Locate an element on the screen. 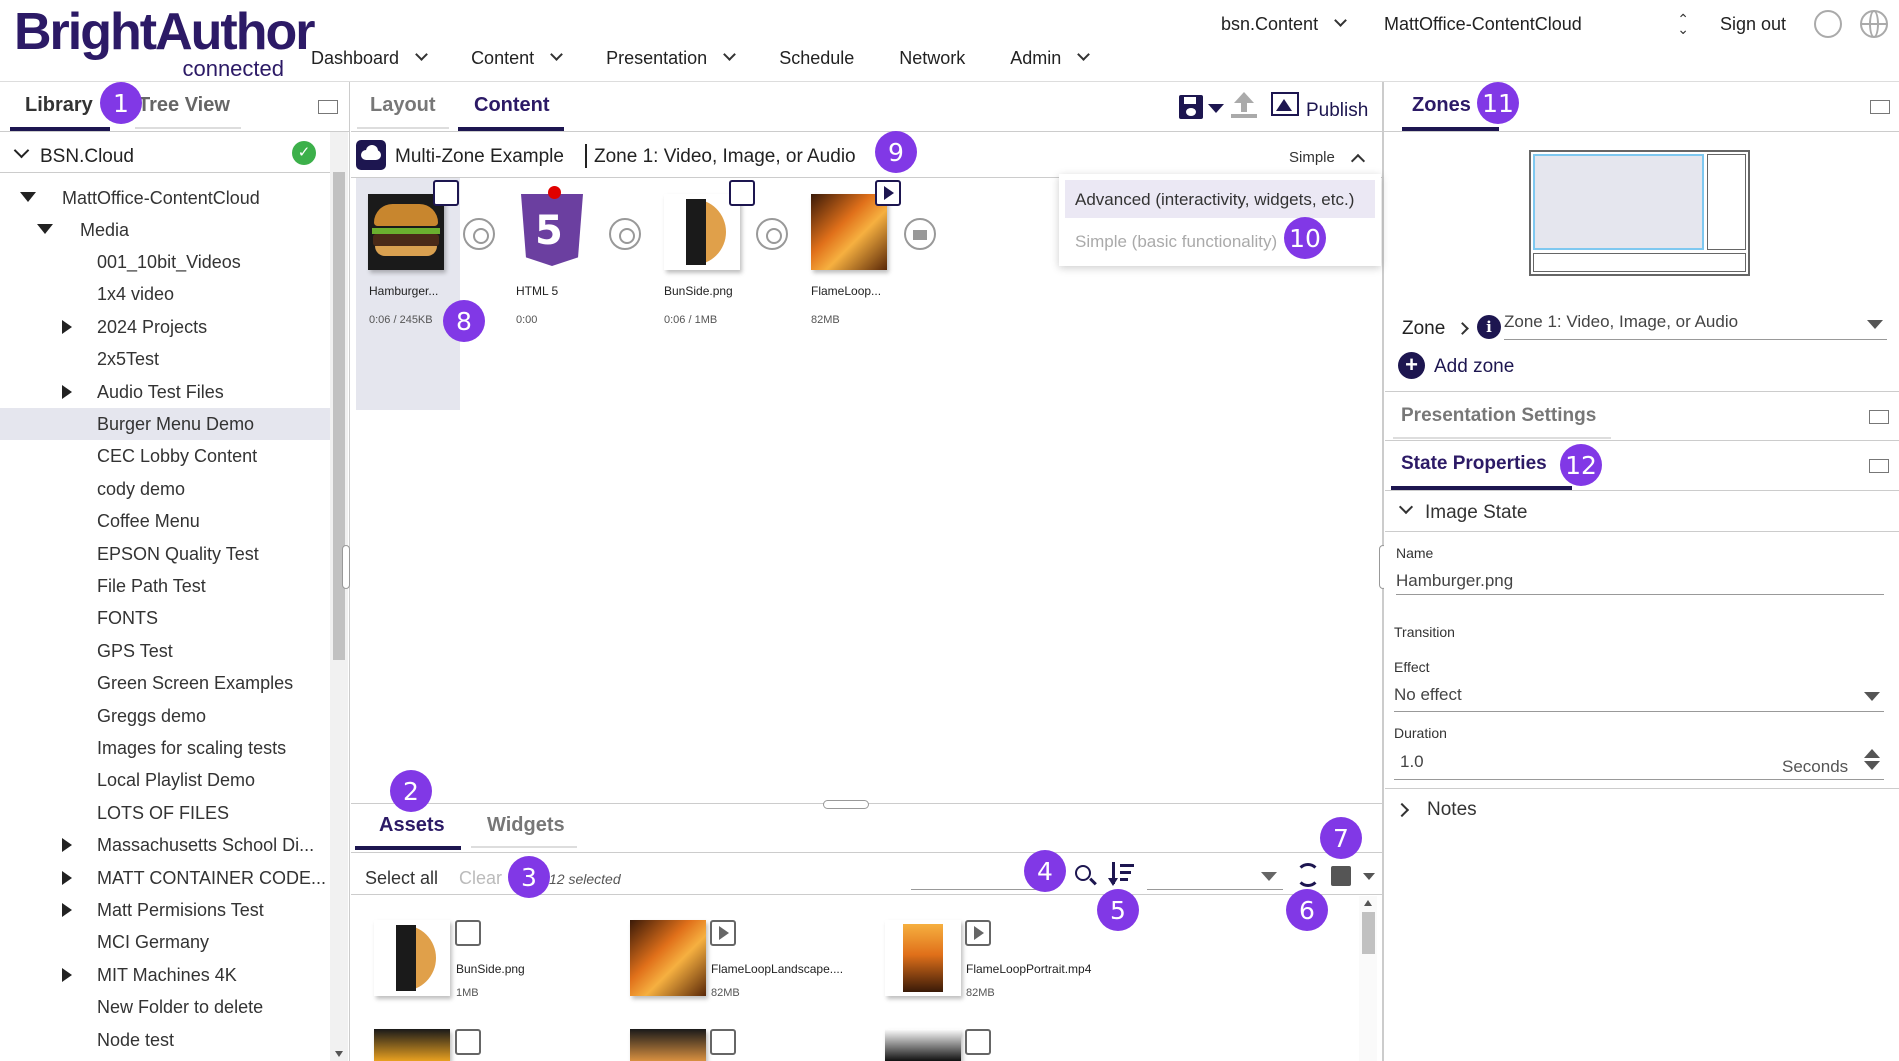 Image resolution: width=1899 pixels, height=1061 pixels. sort-select is located at coordinates (1215, 877).